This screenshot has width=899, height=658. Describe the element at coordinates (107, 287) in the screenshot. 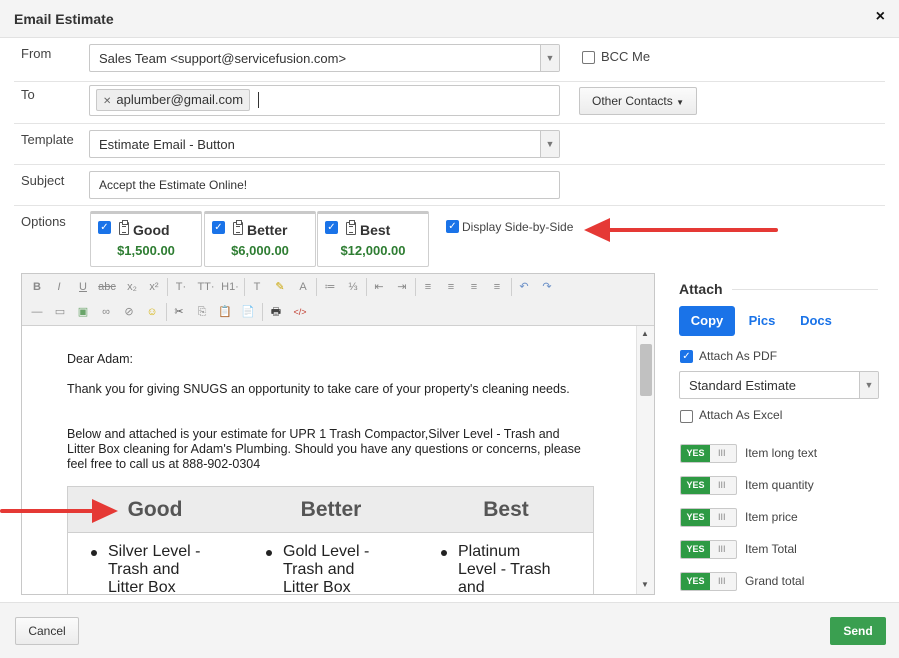

I see `strikethrough-button: abc` at that location.